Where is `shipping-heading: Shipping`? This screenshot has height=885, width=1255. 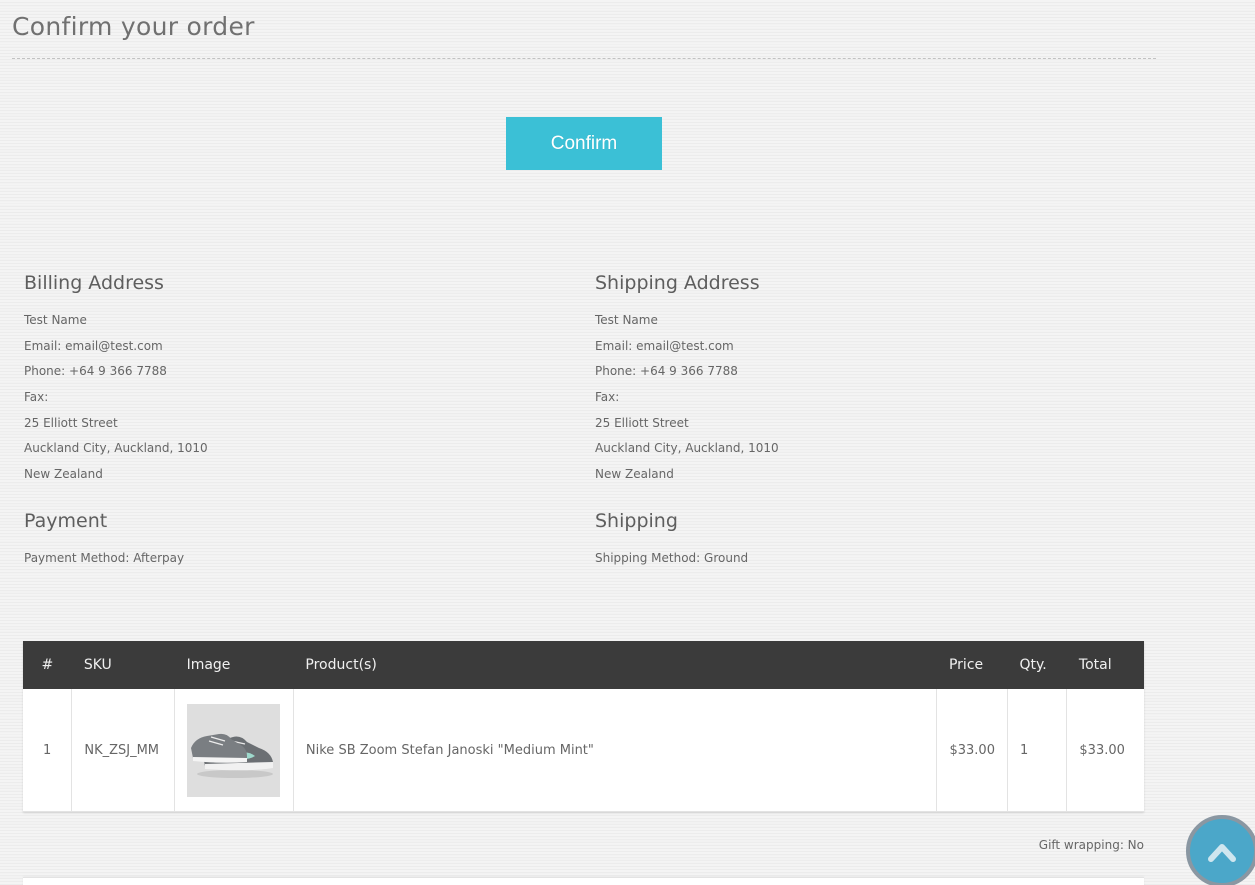
shipping-heading: Shipping is located at coordinates (636, 521).